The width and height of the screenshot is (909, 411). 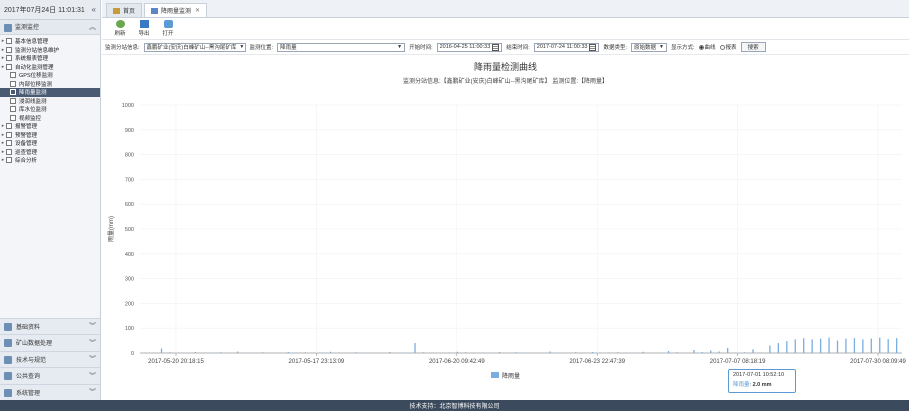 I want to click on sidebar-section-title: 监测监控, so click(x=27, y=28).